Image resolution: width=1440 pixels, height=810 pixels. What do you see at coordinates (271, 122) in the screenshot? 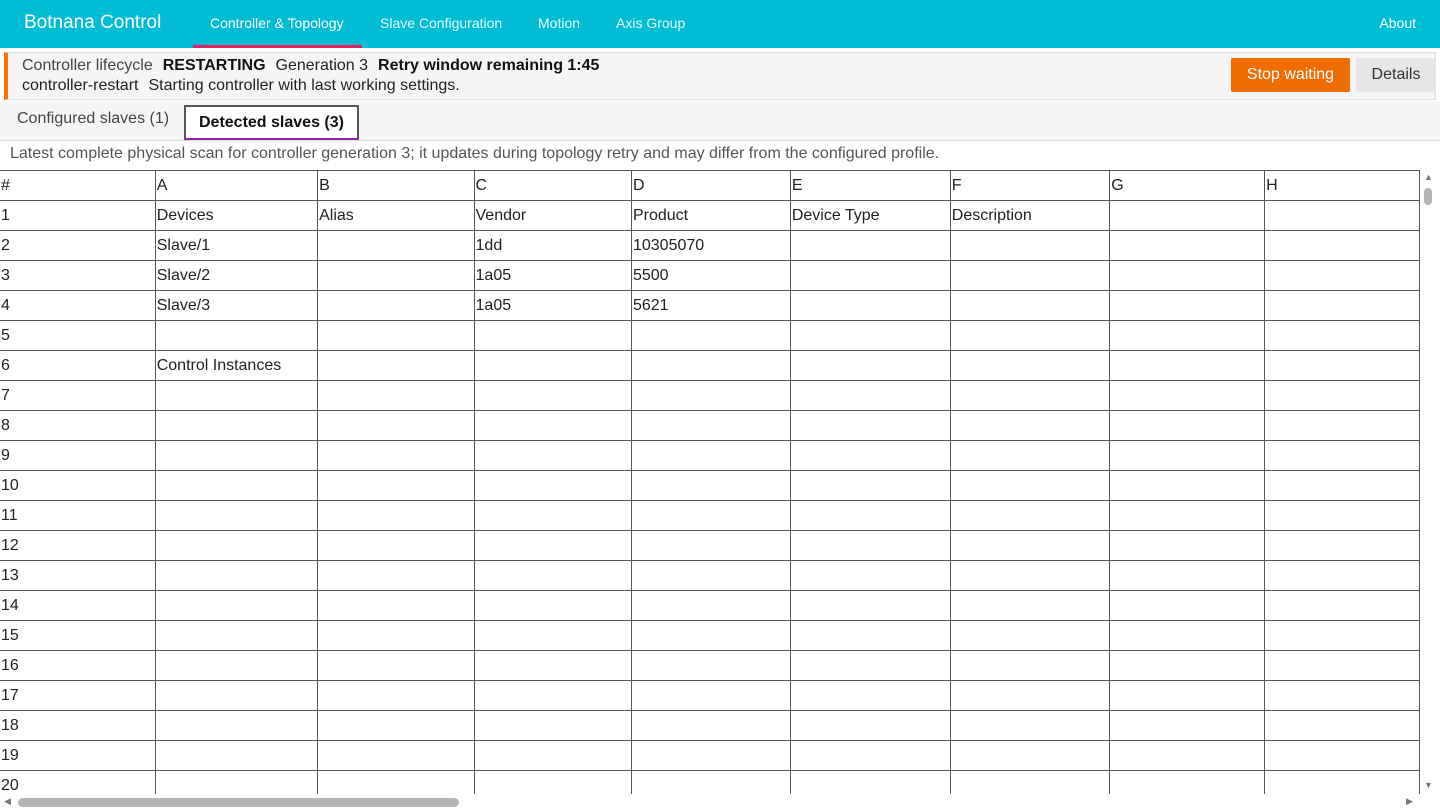
I see `tab-detected-slaves: Detected slaves (3)` at bounding box center [271, 122].